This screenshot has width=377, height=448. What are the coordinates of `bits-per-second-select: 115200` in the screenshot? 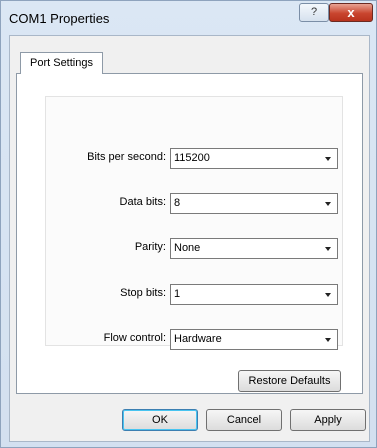 It's located at (254, 158).